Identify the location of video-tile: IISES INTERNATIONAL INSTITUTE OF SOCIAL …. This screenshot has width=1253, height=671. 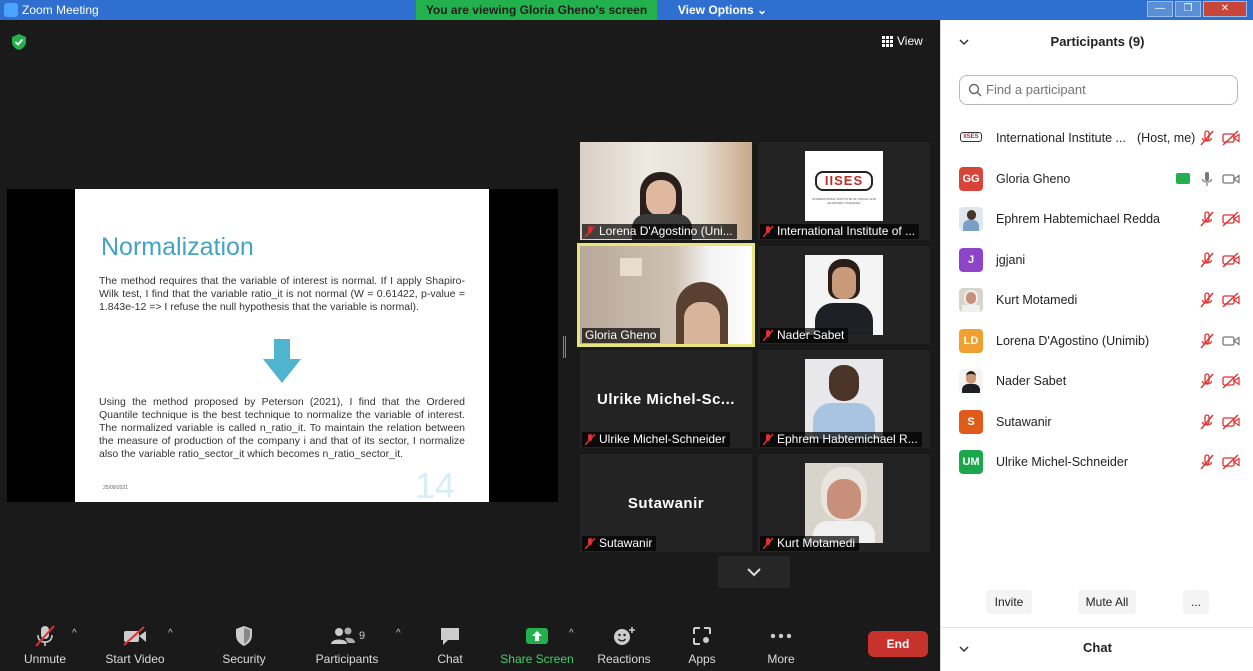
(844, 191).